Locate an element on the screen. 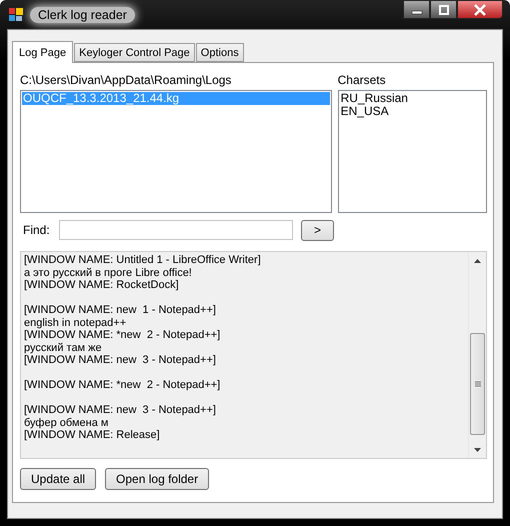 The width and height of the screenshot is (510, 526). close-icon is located at coordinates (480, 10).